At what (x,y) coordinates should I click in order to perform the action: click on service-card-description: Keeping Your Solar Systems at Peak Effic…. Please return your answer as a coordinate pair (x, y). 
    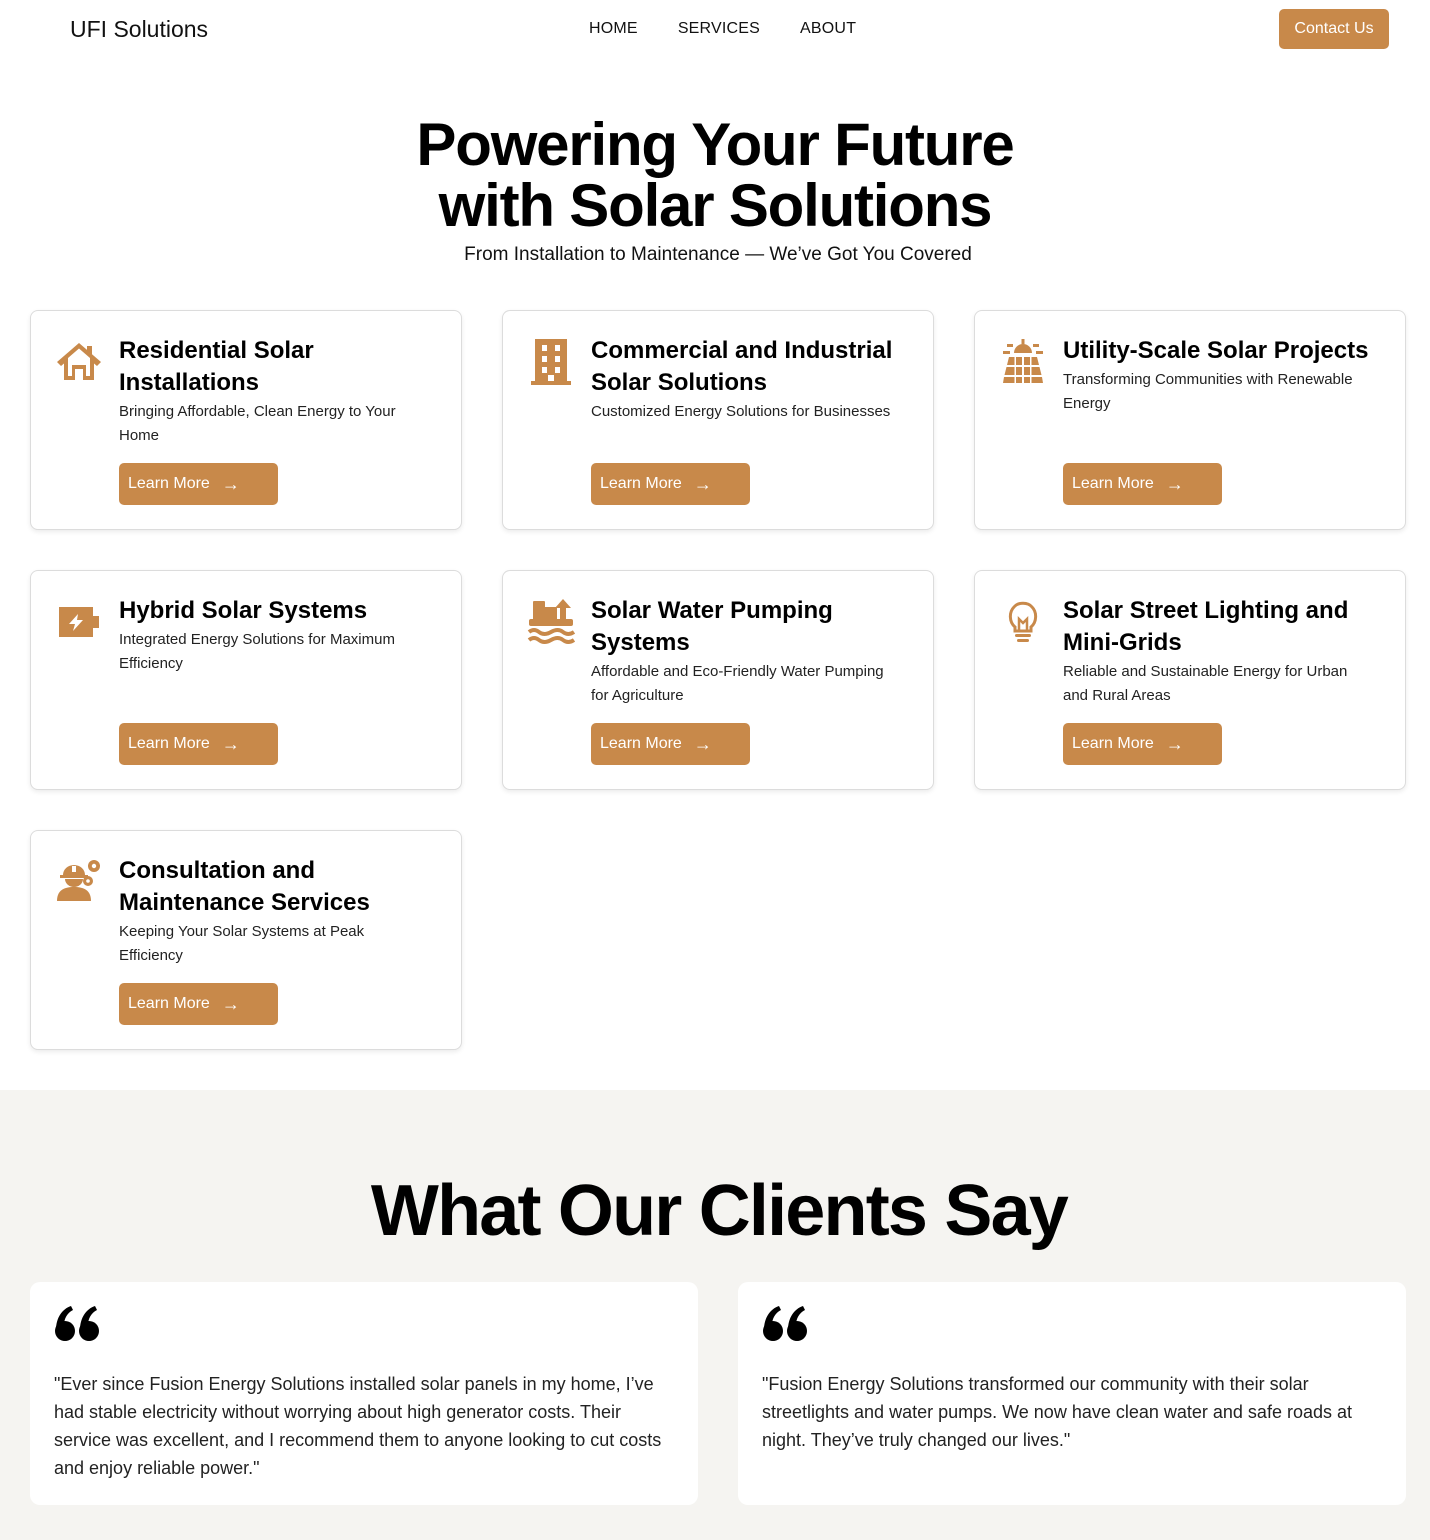
    Looking at the image, I should click on (242, 943).